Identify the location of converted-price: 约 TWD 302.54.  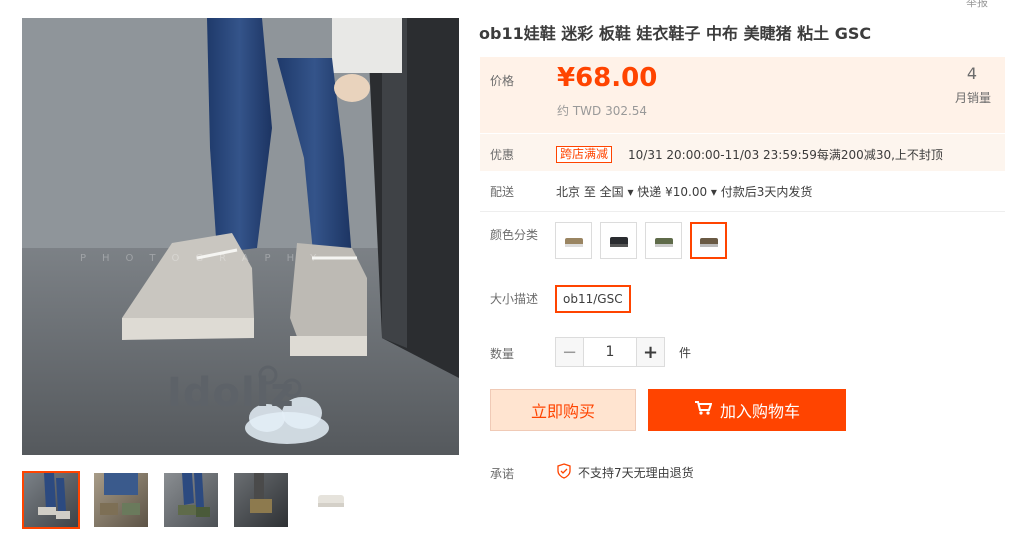
(602, 111).